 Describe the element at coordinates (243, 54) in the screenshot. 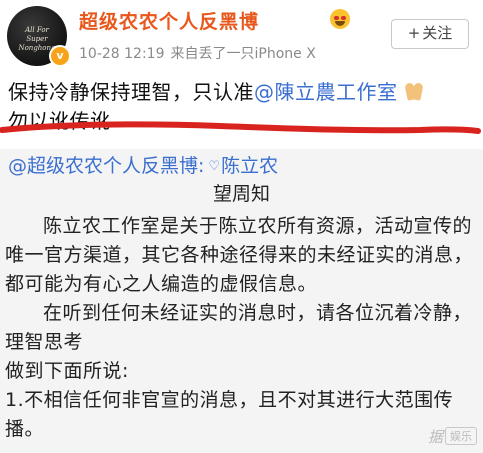

I see `post-device: 来自丢了一只iPhone X` at that location.